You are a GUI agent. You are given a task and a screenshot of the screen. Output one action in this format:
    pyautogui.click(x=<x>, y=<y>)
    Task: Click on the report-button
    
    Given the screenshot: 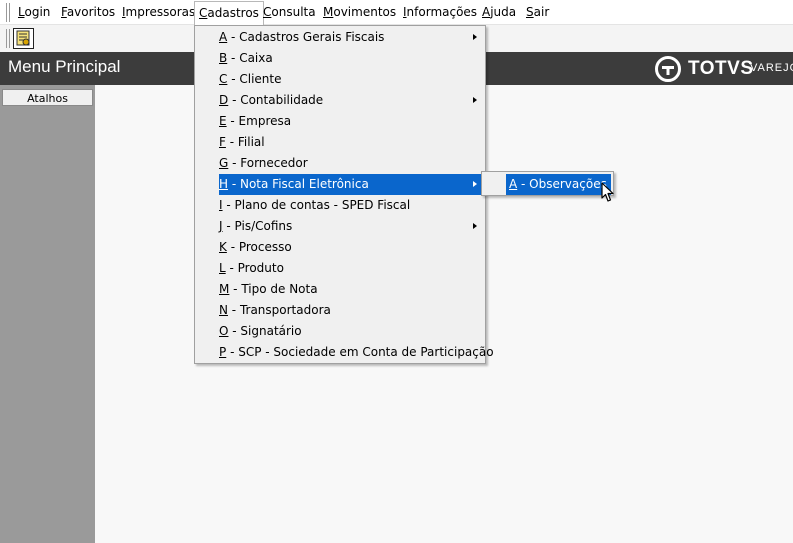 What is the action you would take?
    pyautogui.click(x=23, y=38)
    